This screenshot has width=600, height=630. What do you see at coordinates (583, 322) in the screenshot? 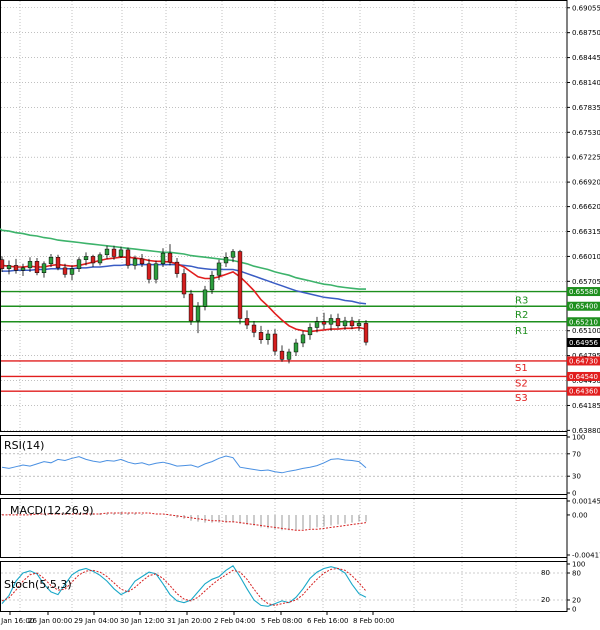
I see `level-price-tag-text: 0.65210` at bounding box center [583, 322].